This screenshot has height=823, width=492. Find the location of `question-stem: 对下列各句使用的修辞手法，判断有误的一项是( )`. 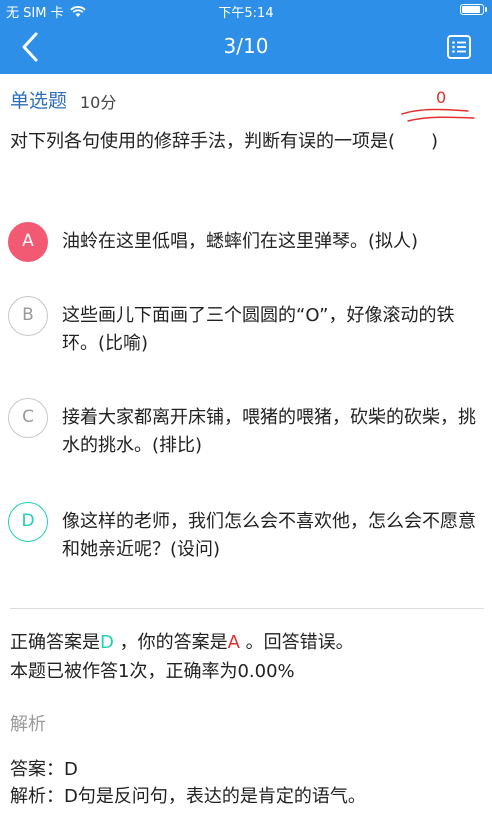

question-stem: 对下列各句使用的修辞手法，判断有误的一项是( ) is located at coordinates (224, 141).